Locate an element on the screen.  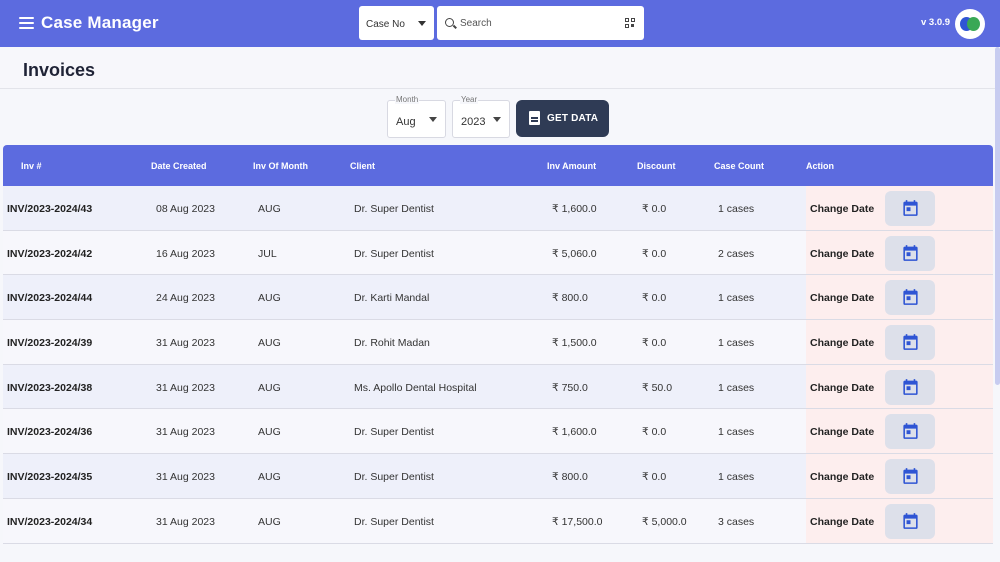
app-version: v 3.0.9 is located at coordinates (936, 22).